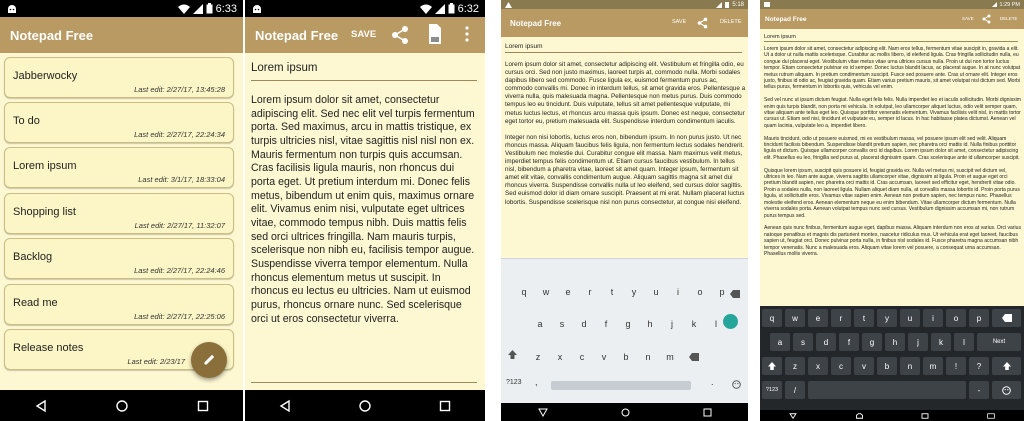 The height and width of the screenshot is (421, 1024). Describe the element at coordinates (979, 318) in the screenshot. I see `key: p` at that location.